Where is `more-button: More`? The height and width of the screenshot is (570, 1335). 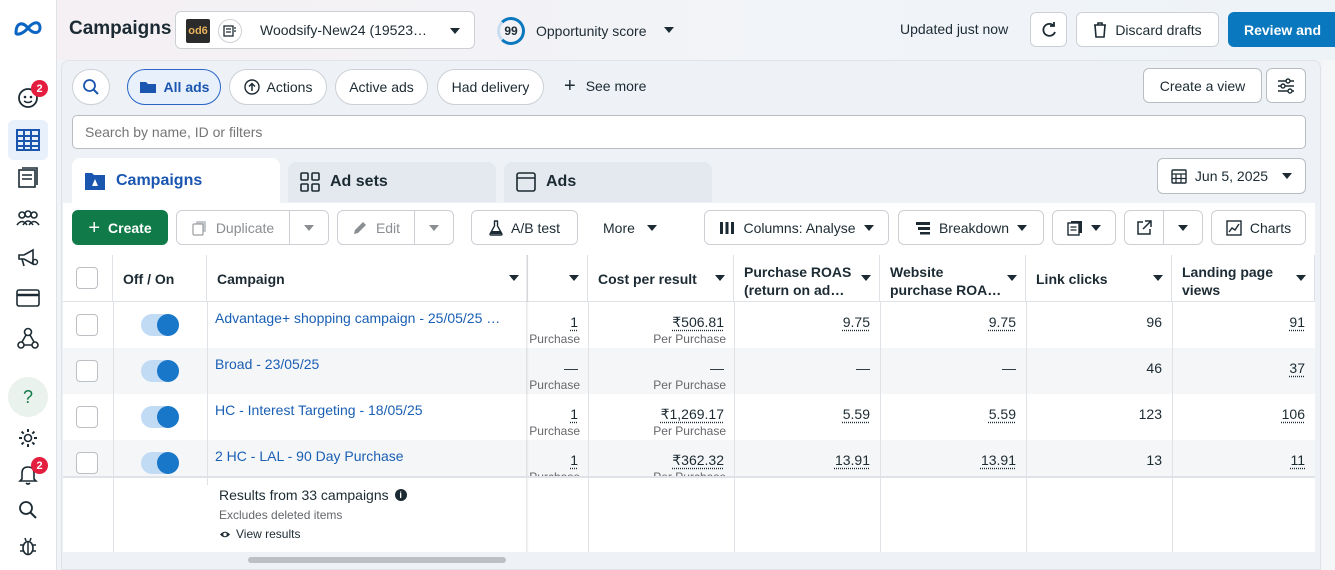
more-button: More is located at coordinates (630, 228).